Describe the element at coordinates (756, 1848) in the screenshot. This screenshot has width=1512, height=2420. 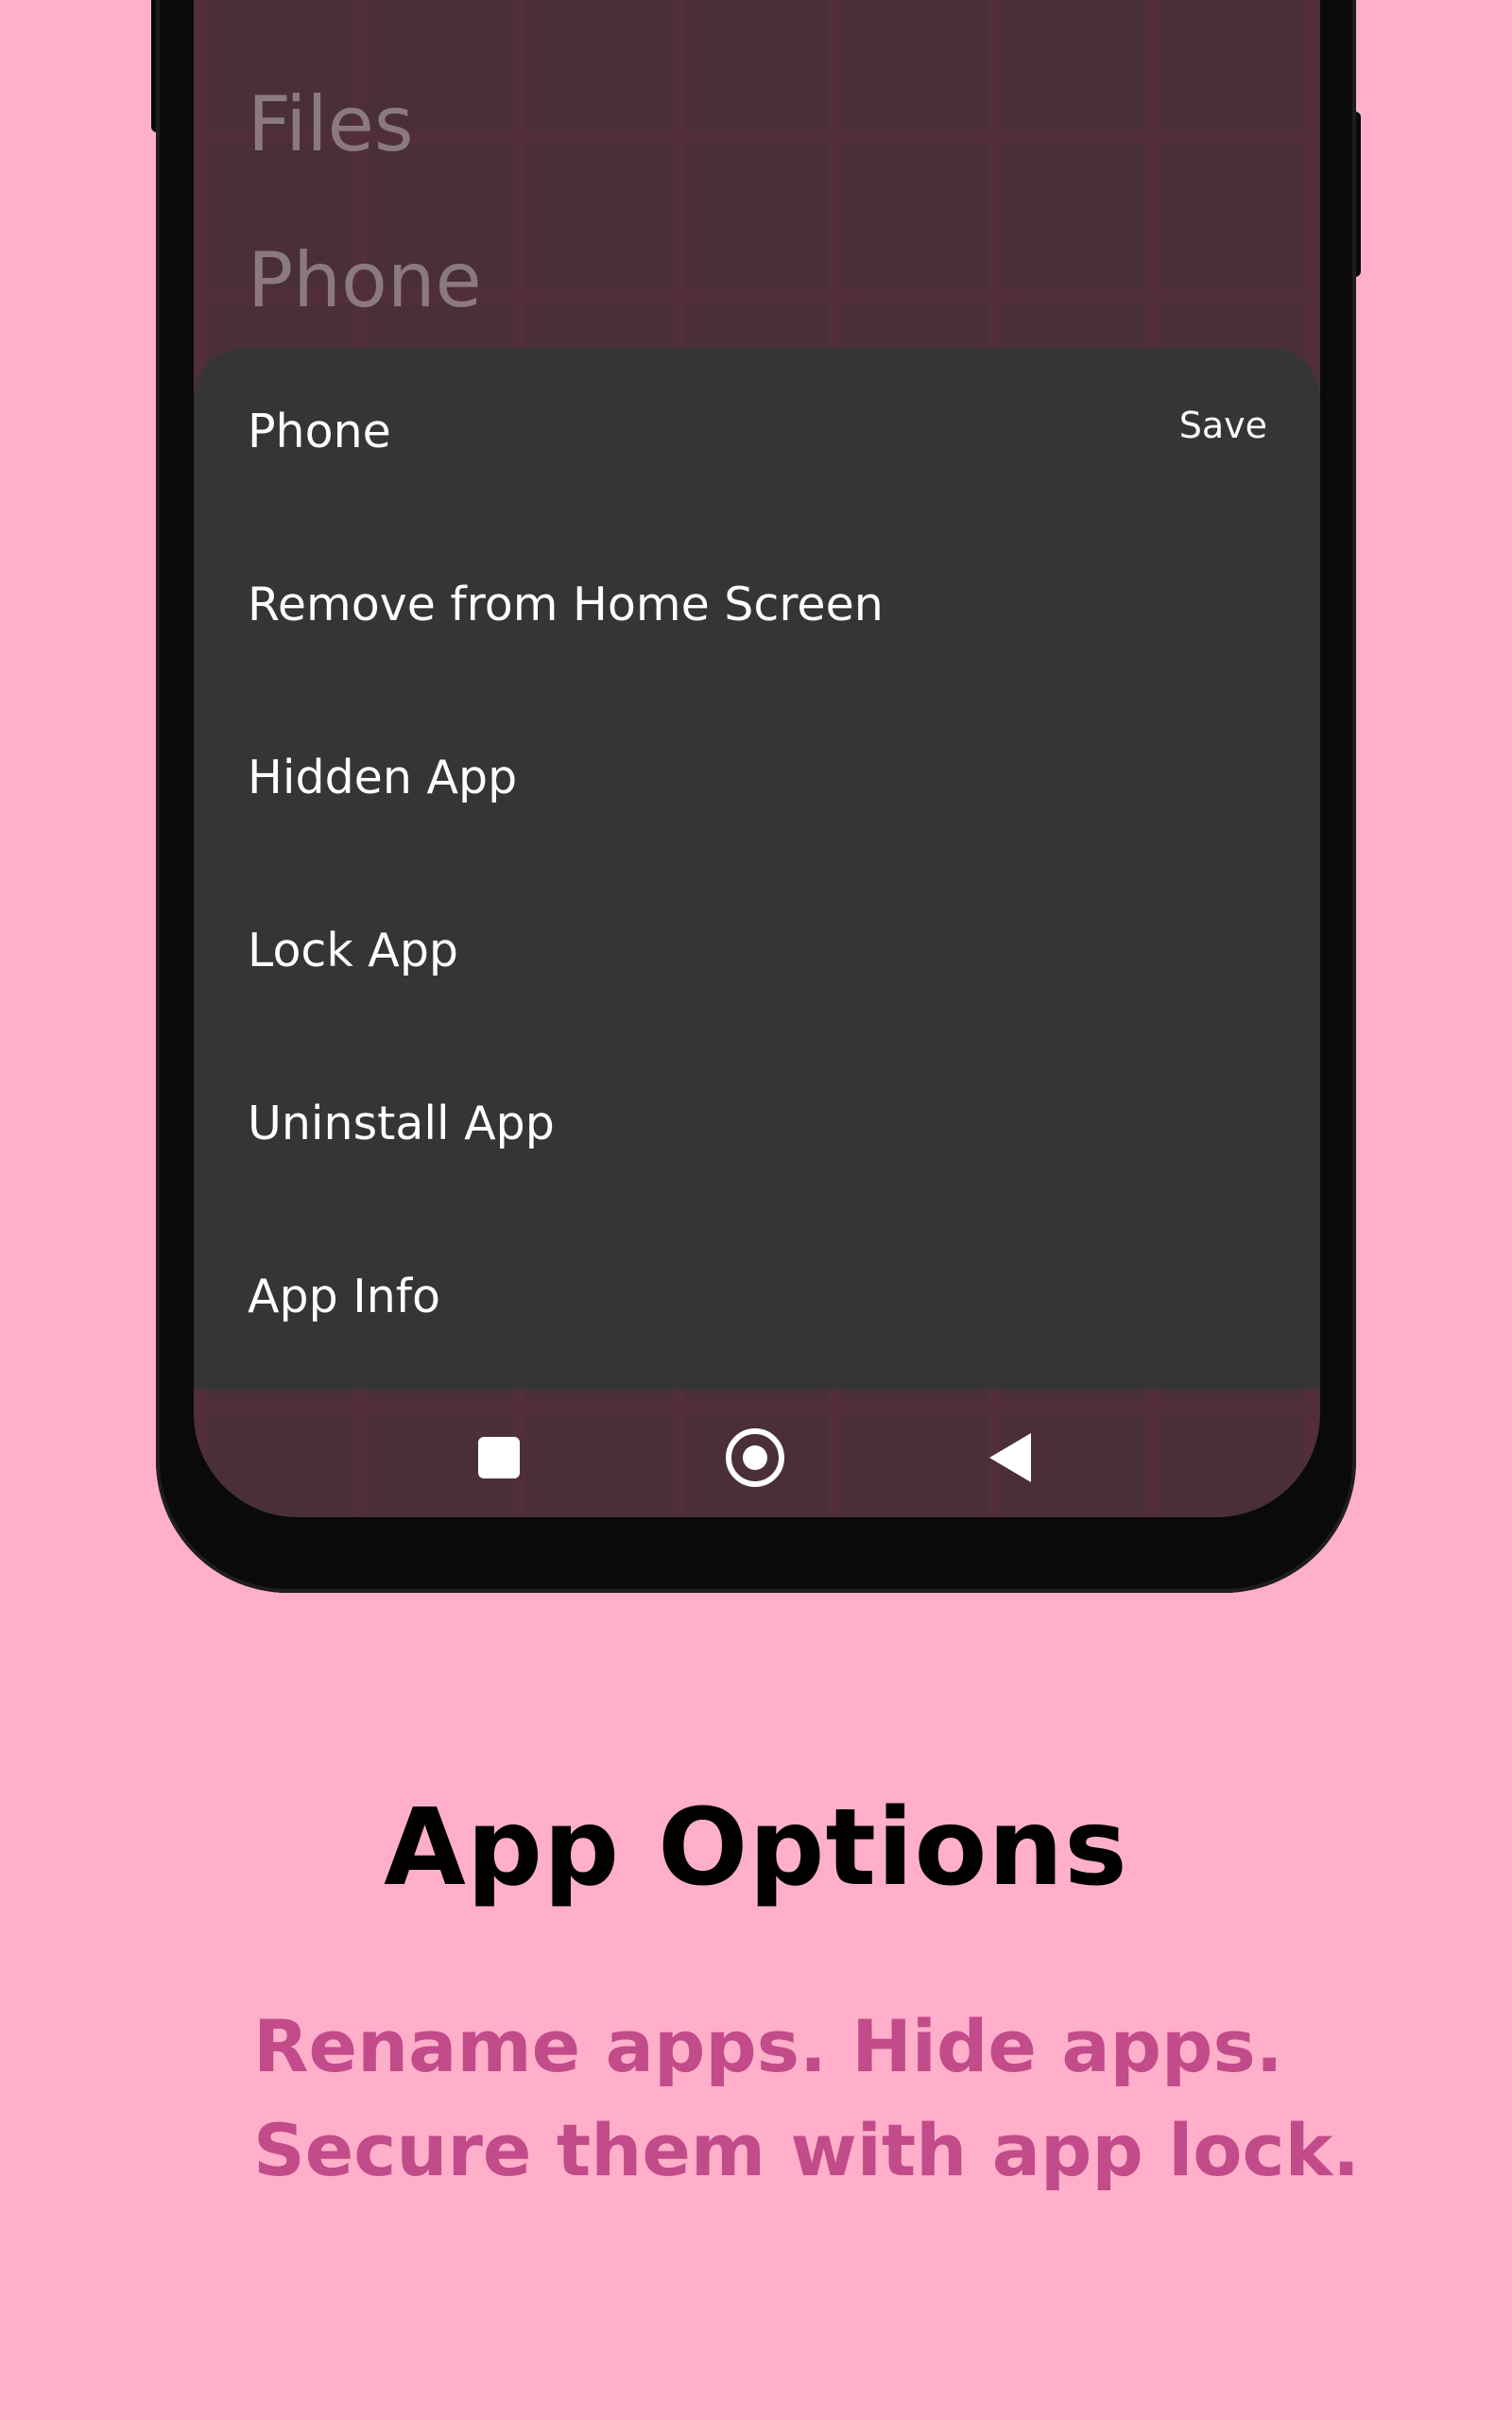
I see `caption-title: App Options` at that location.